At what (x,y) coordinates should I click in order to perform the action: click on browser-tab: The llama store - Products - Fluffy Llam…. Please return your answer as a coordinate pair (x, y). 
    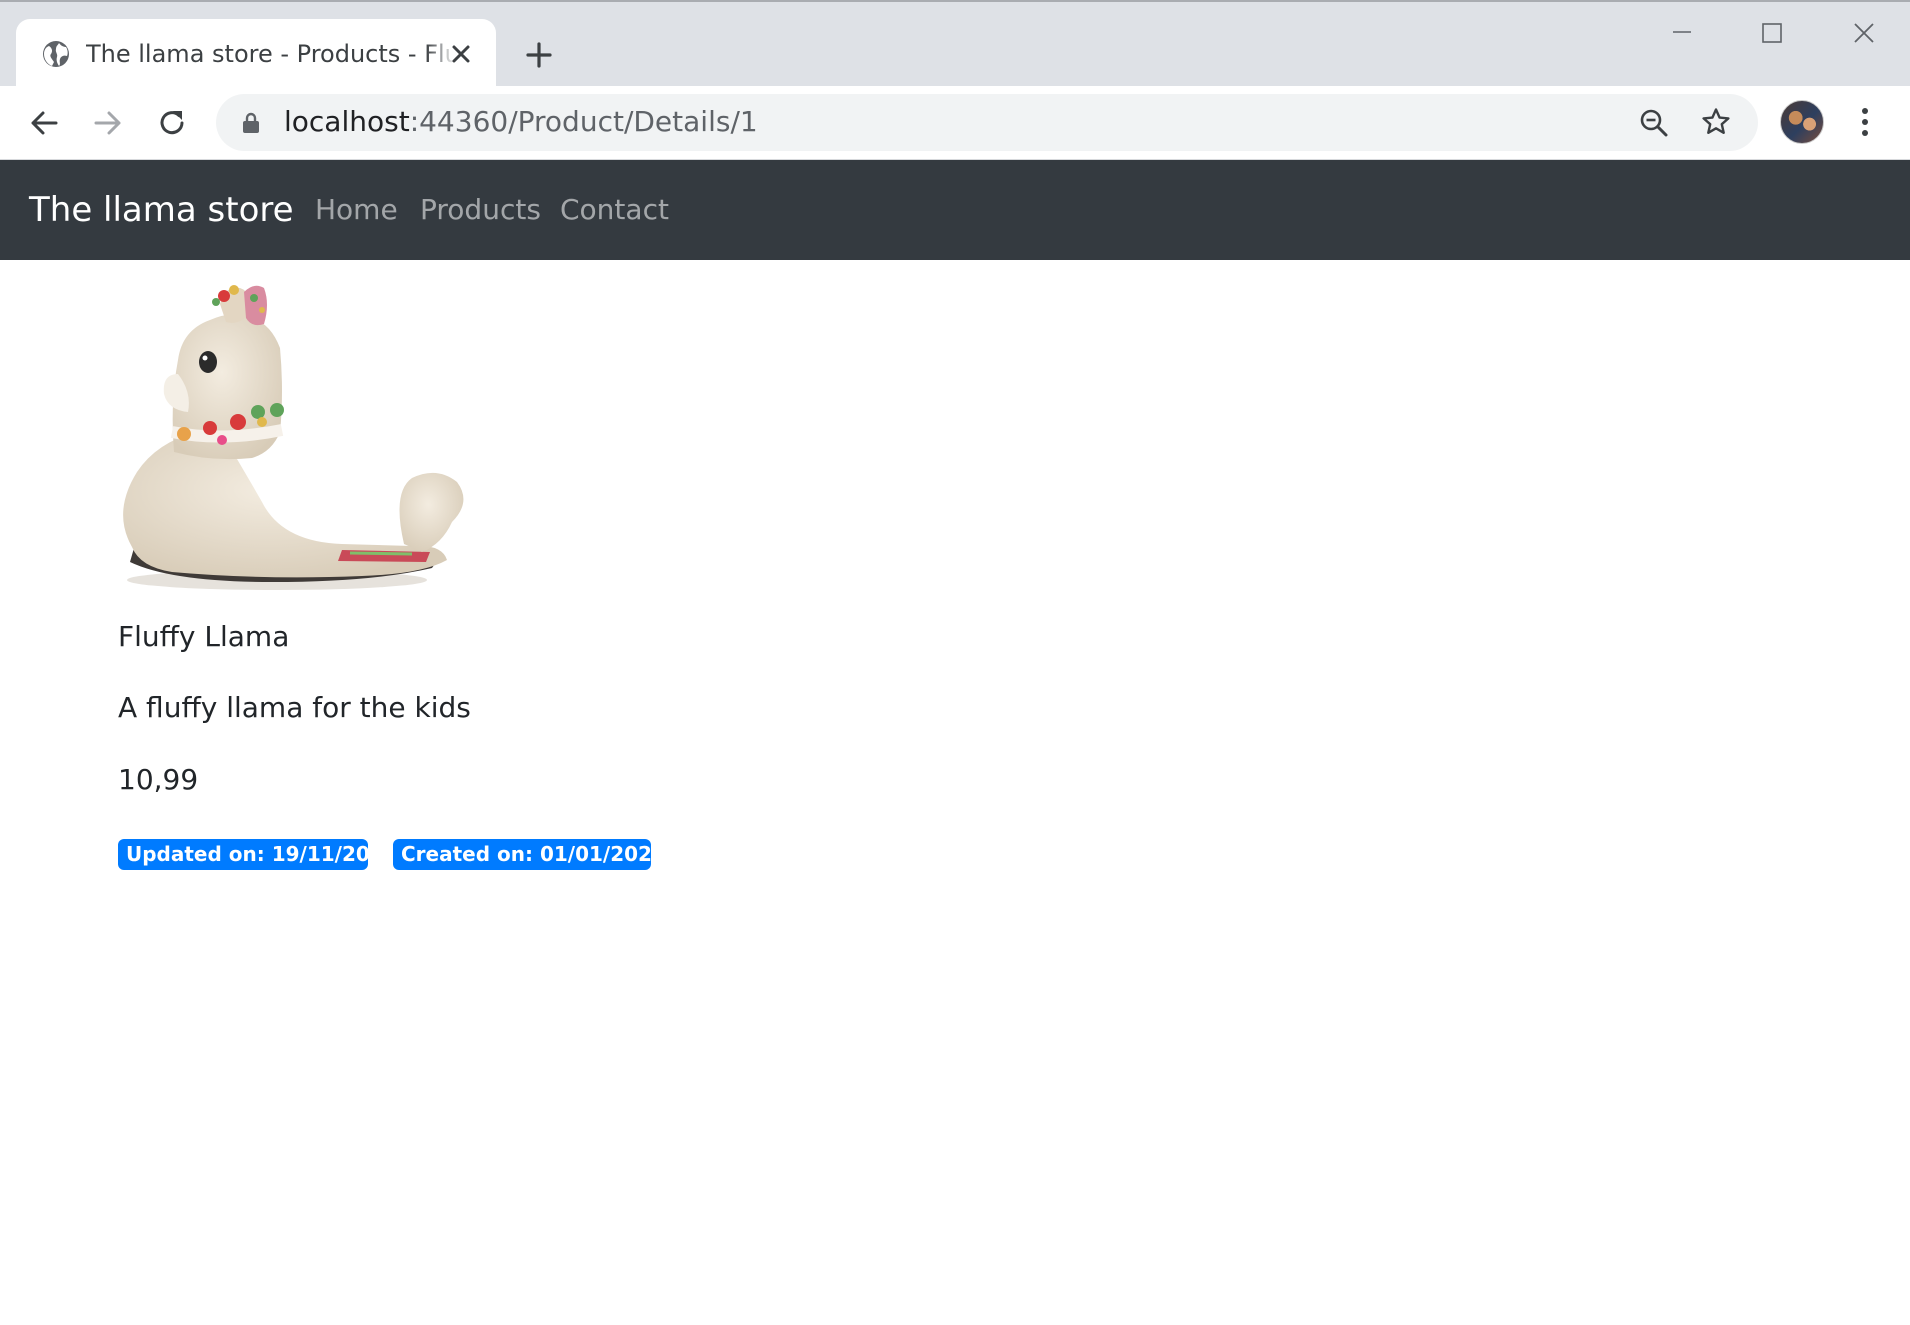
    Looking at the image, I should click on (256, 53).